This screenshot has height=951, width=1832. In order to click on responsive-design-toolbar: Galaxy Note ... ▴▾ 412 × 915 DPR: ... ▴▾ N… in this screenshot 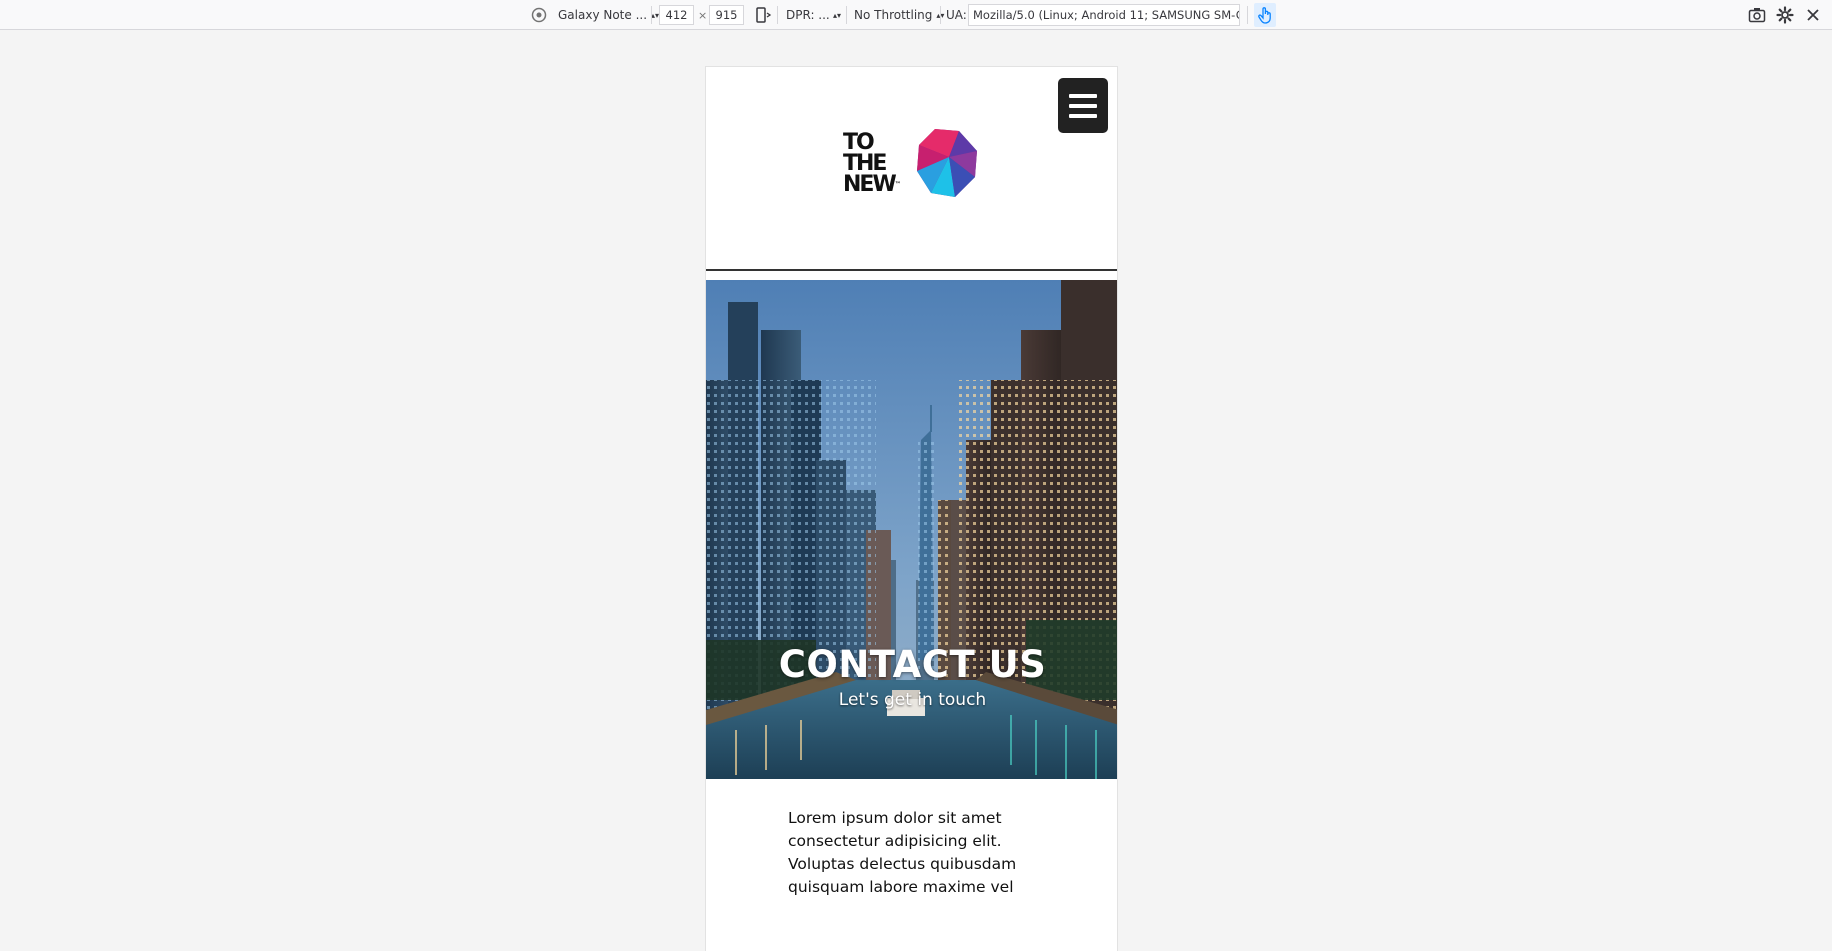, I will do `click(916, 15)`.